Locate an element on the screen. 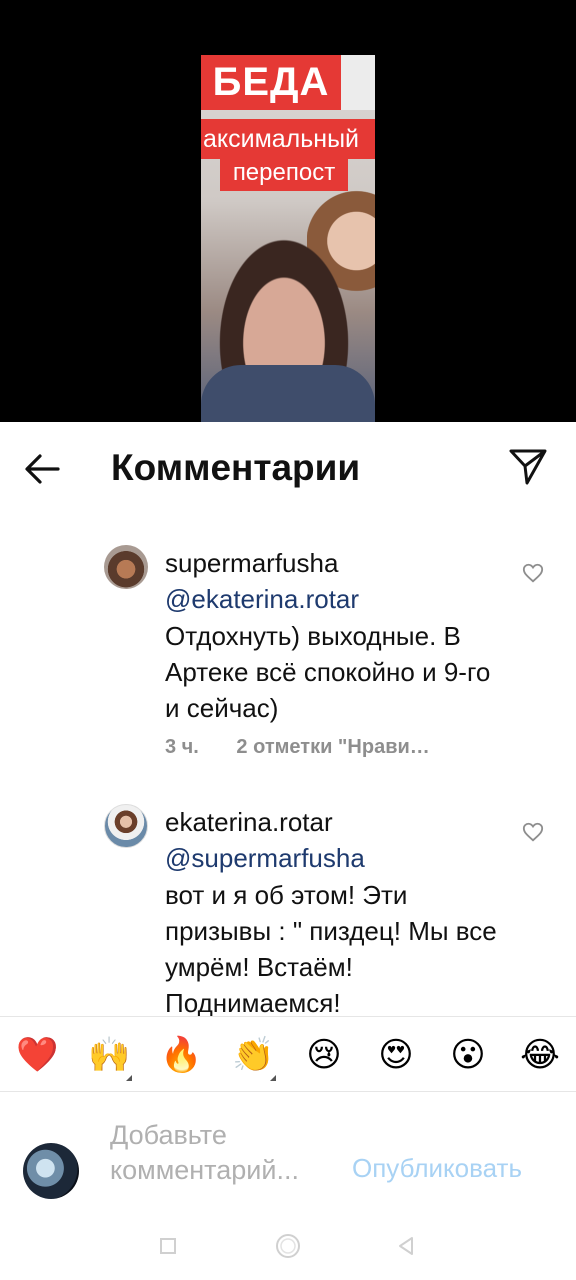 The image size is (576, 1280). comment-composer: Опубликовать is located at coordinates (288, 1152).